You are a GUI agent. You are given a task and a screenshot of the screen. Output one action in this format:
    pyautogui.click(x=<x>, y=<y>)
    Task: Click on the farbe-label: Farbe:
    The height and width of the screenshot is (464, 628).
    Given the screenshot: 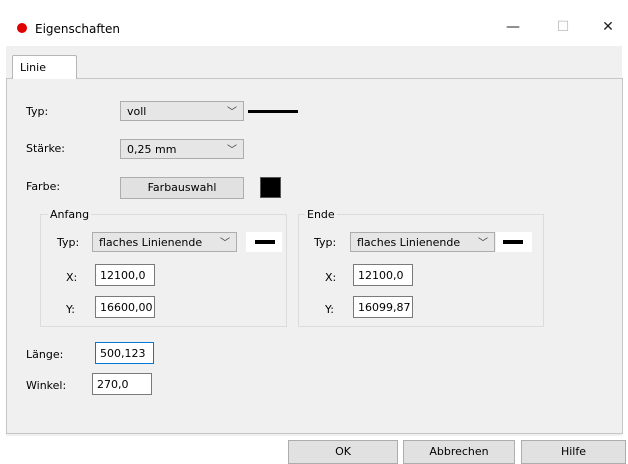 What is the action you would take?
    pyautogui.click(x=43, y=186)
    